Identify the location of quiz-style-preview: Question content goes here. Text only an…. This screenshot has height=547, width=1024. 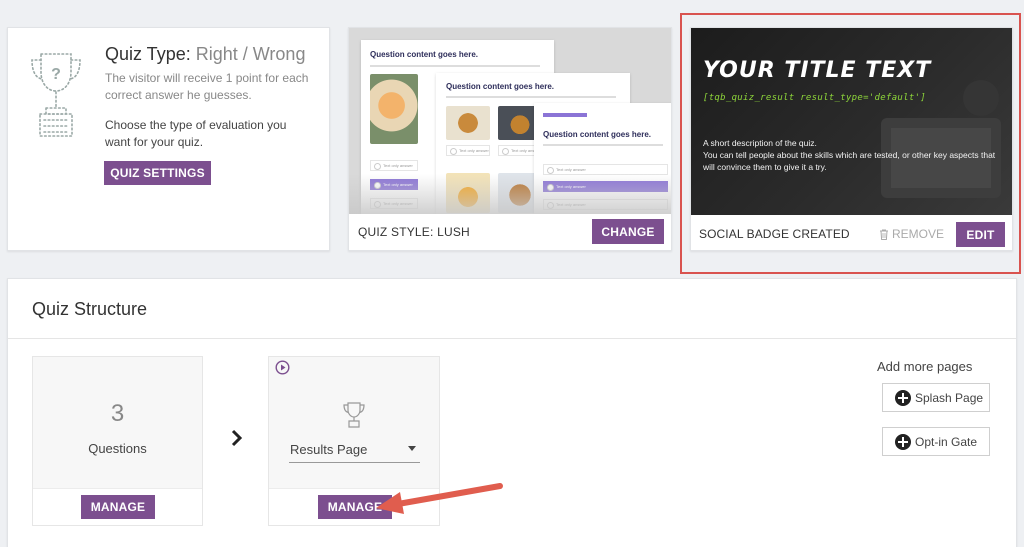
(510, 121).